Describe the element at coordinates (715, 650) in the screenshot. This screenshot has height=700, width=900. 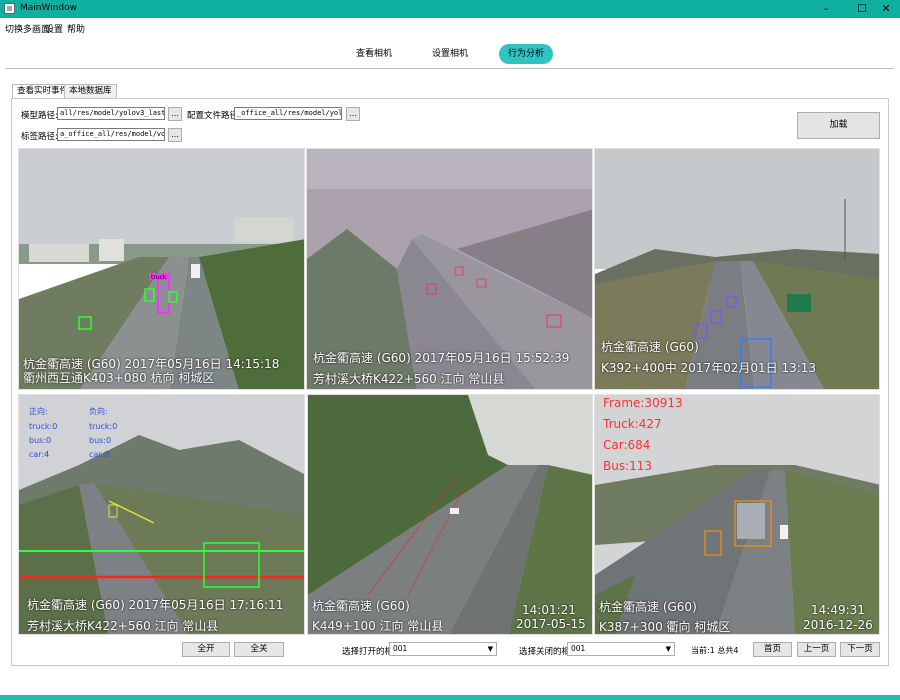
I see `page-info: 当前:1 总共4` at that location.